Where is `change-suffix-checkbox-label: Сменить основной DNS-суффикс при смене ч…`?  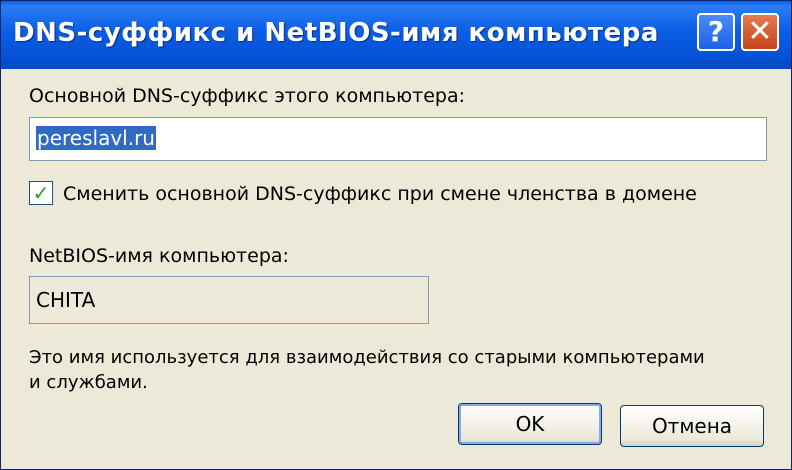 change-suffix-checkbox-label: Сменить основной DNS-суффикс при смене ч… is located at coordinates (380, 194).